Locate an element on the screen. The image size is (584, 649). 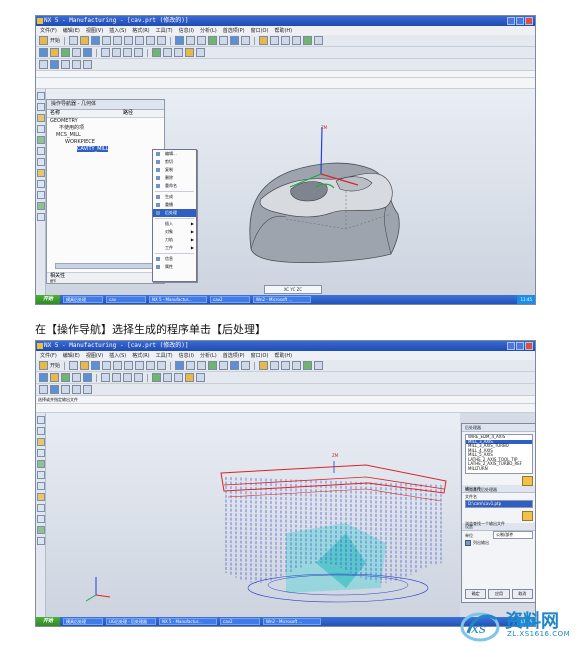
ctx-replay: 重播 is located at coordinates (174, 205).